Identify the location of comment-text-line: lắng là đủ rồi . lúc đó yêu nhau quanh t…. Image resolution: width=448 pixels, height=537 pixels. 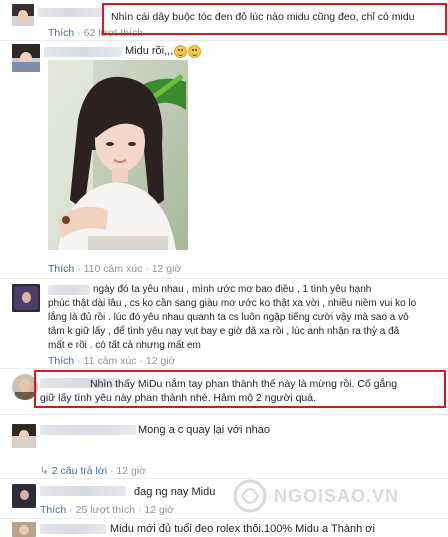
(228, 317).